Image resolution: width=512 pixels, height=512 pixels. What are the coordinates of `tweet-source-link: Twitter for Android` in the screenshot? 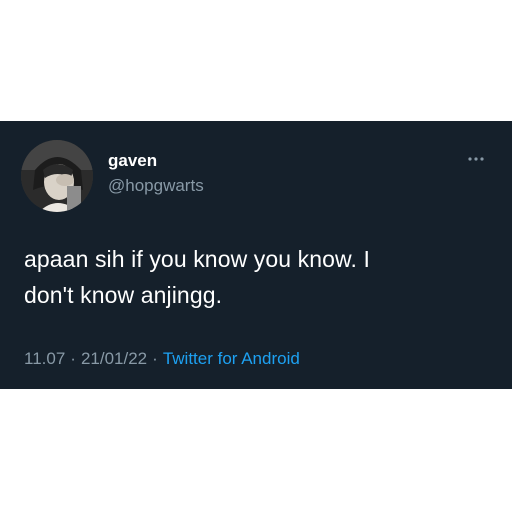 It's located at (231, 358).